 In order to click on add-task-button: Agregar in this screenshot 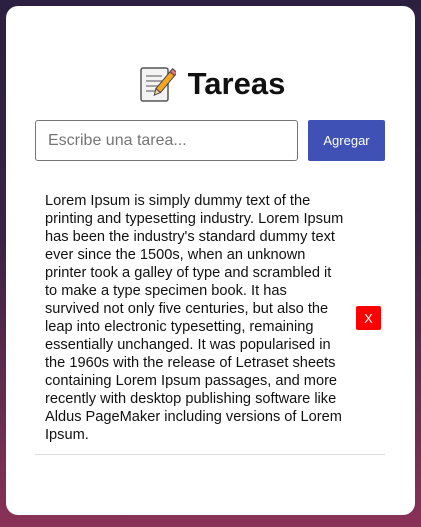, I will do `click(346, 140)`.